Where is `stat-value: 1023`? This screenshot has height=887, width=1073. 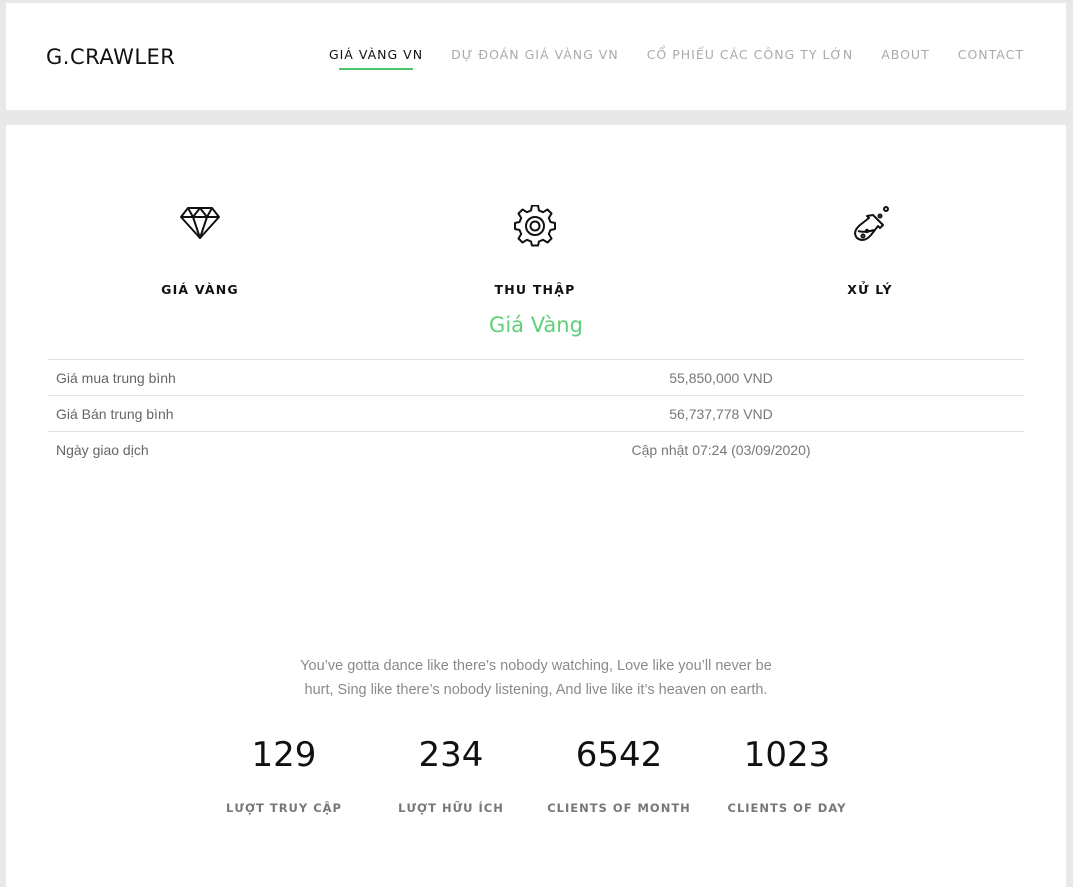 stat-value: 1023 is located at coordinates (787, 755).